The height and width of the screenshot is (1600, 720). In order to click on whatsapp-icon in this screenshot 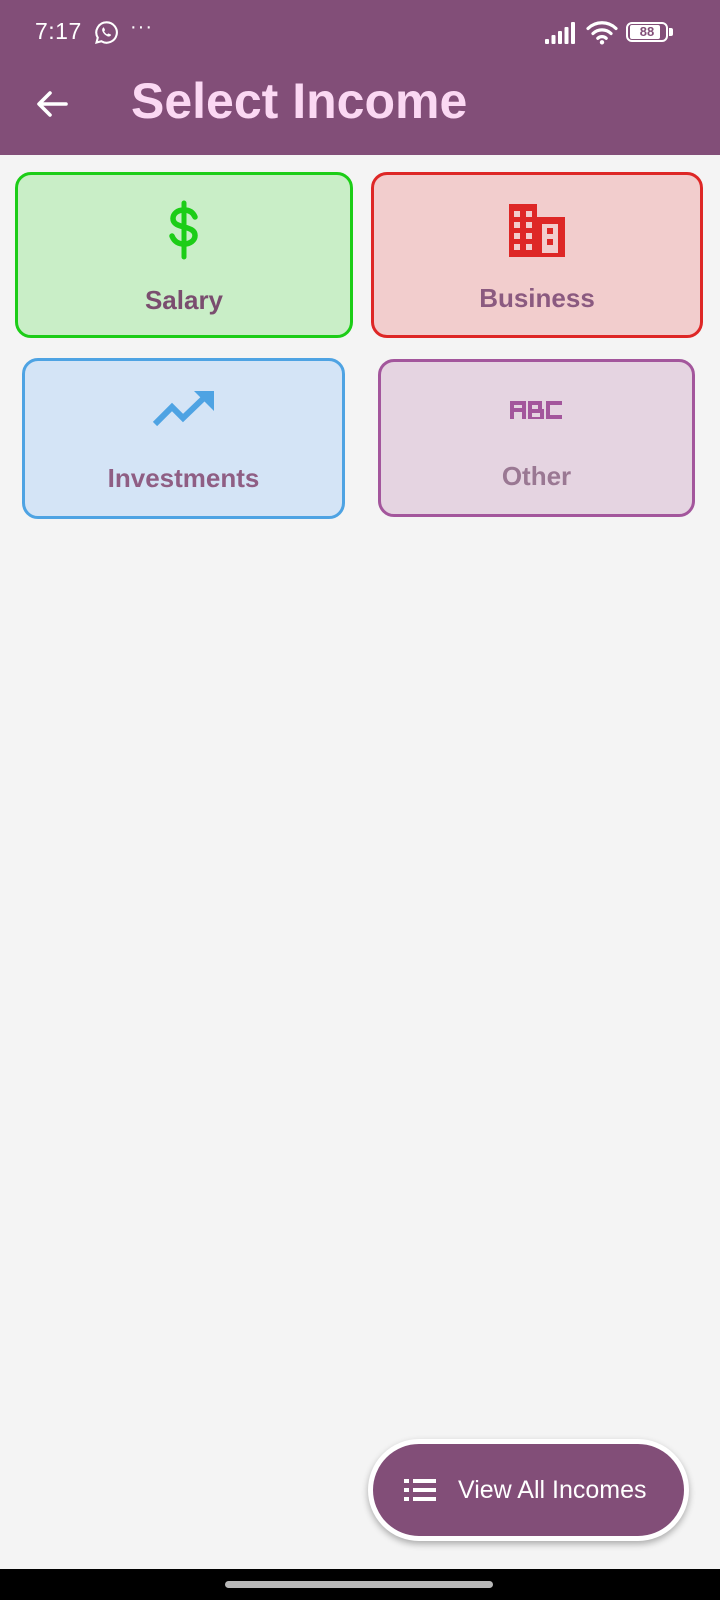, I will do `click(106, 32)`.